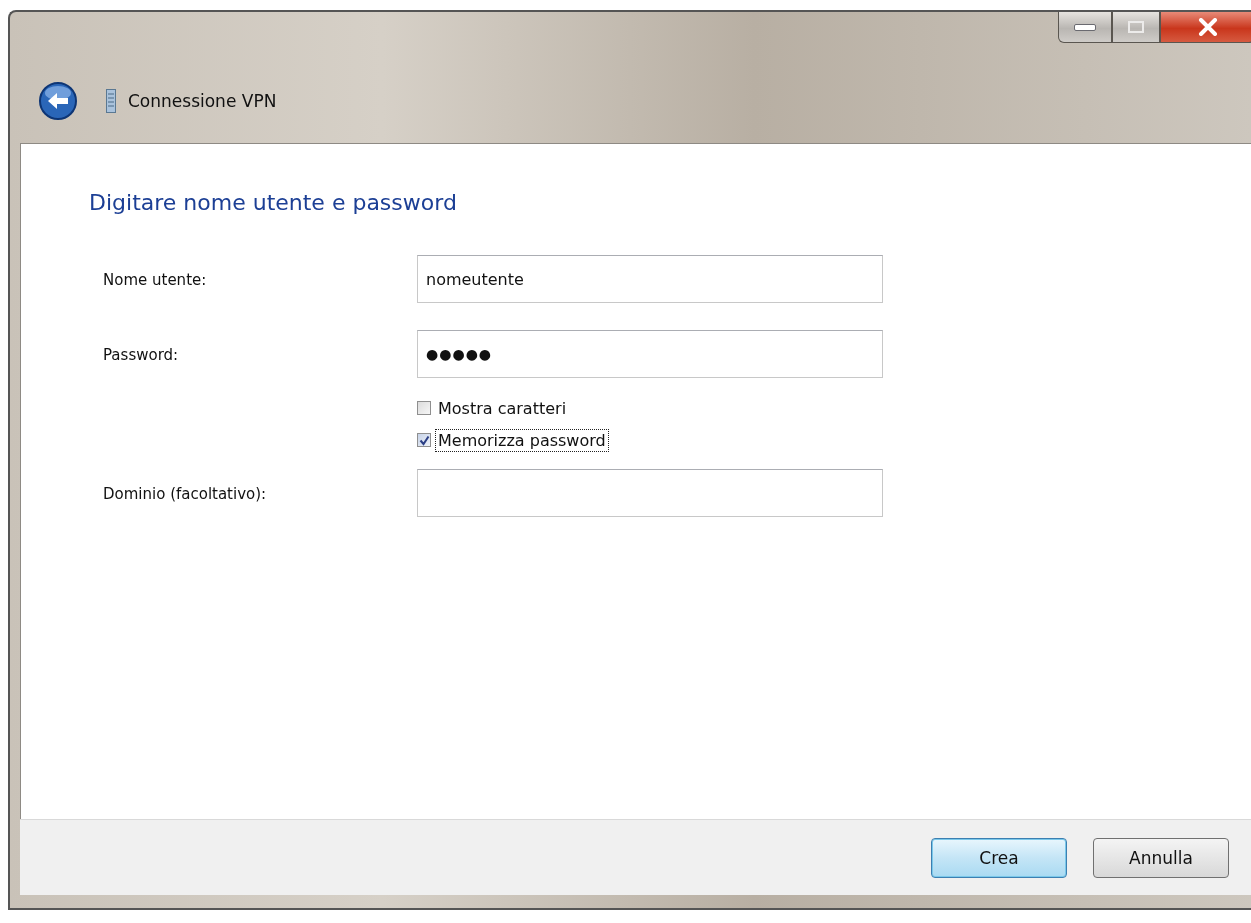  I want to click on dialog-button: Annulla, so click(1161, 857).